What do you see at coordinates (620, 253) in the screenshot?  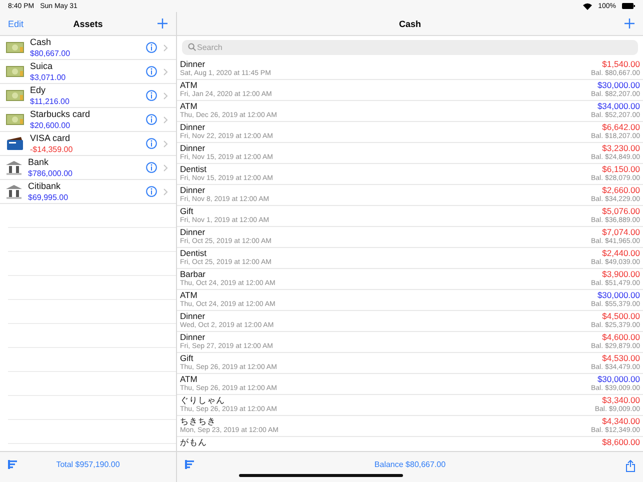 I see `transaction-amount: $2,440.00` at bounding box center [620, 253].